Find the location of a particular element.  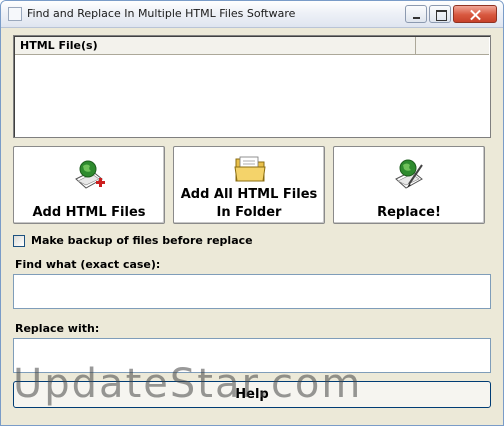

add-html-files-button: Add HTML Files is located at coordinates (89, 185).